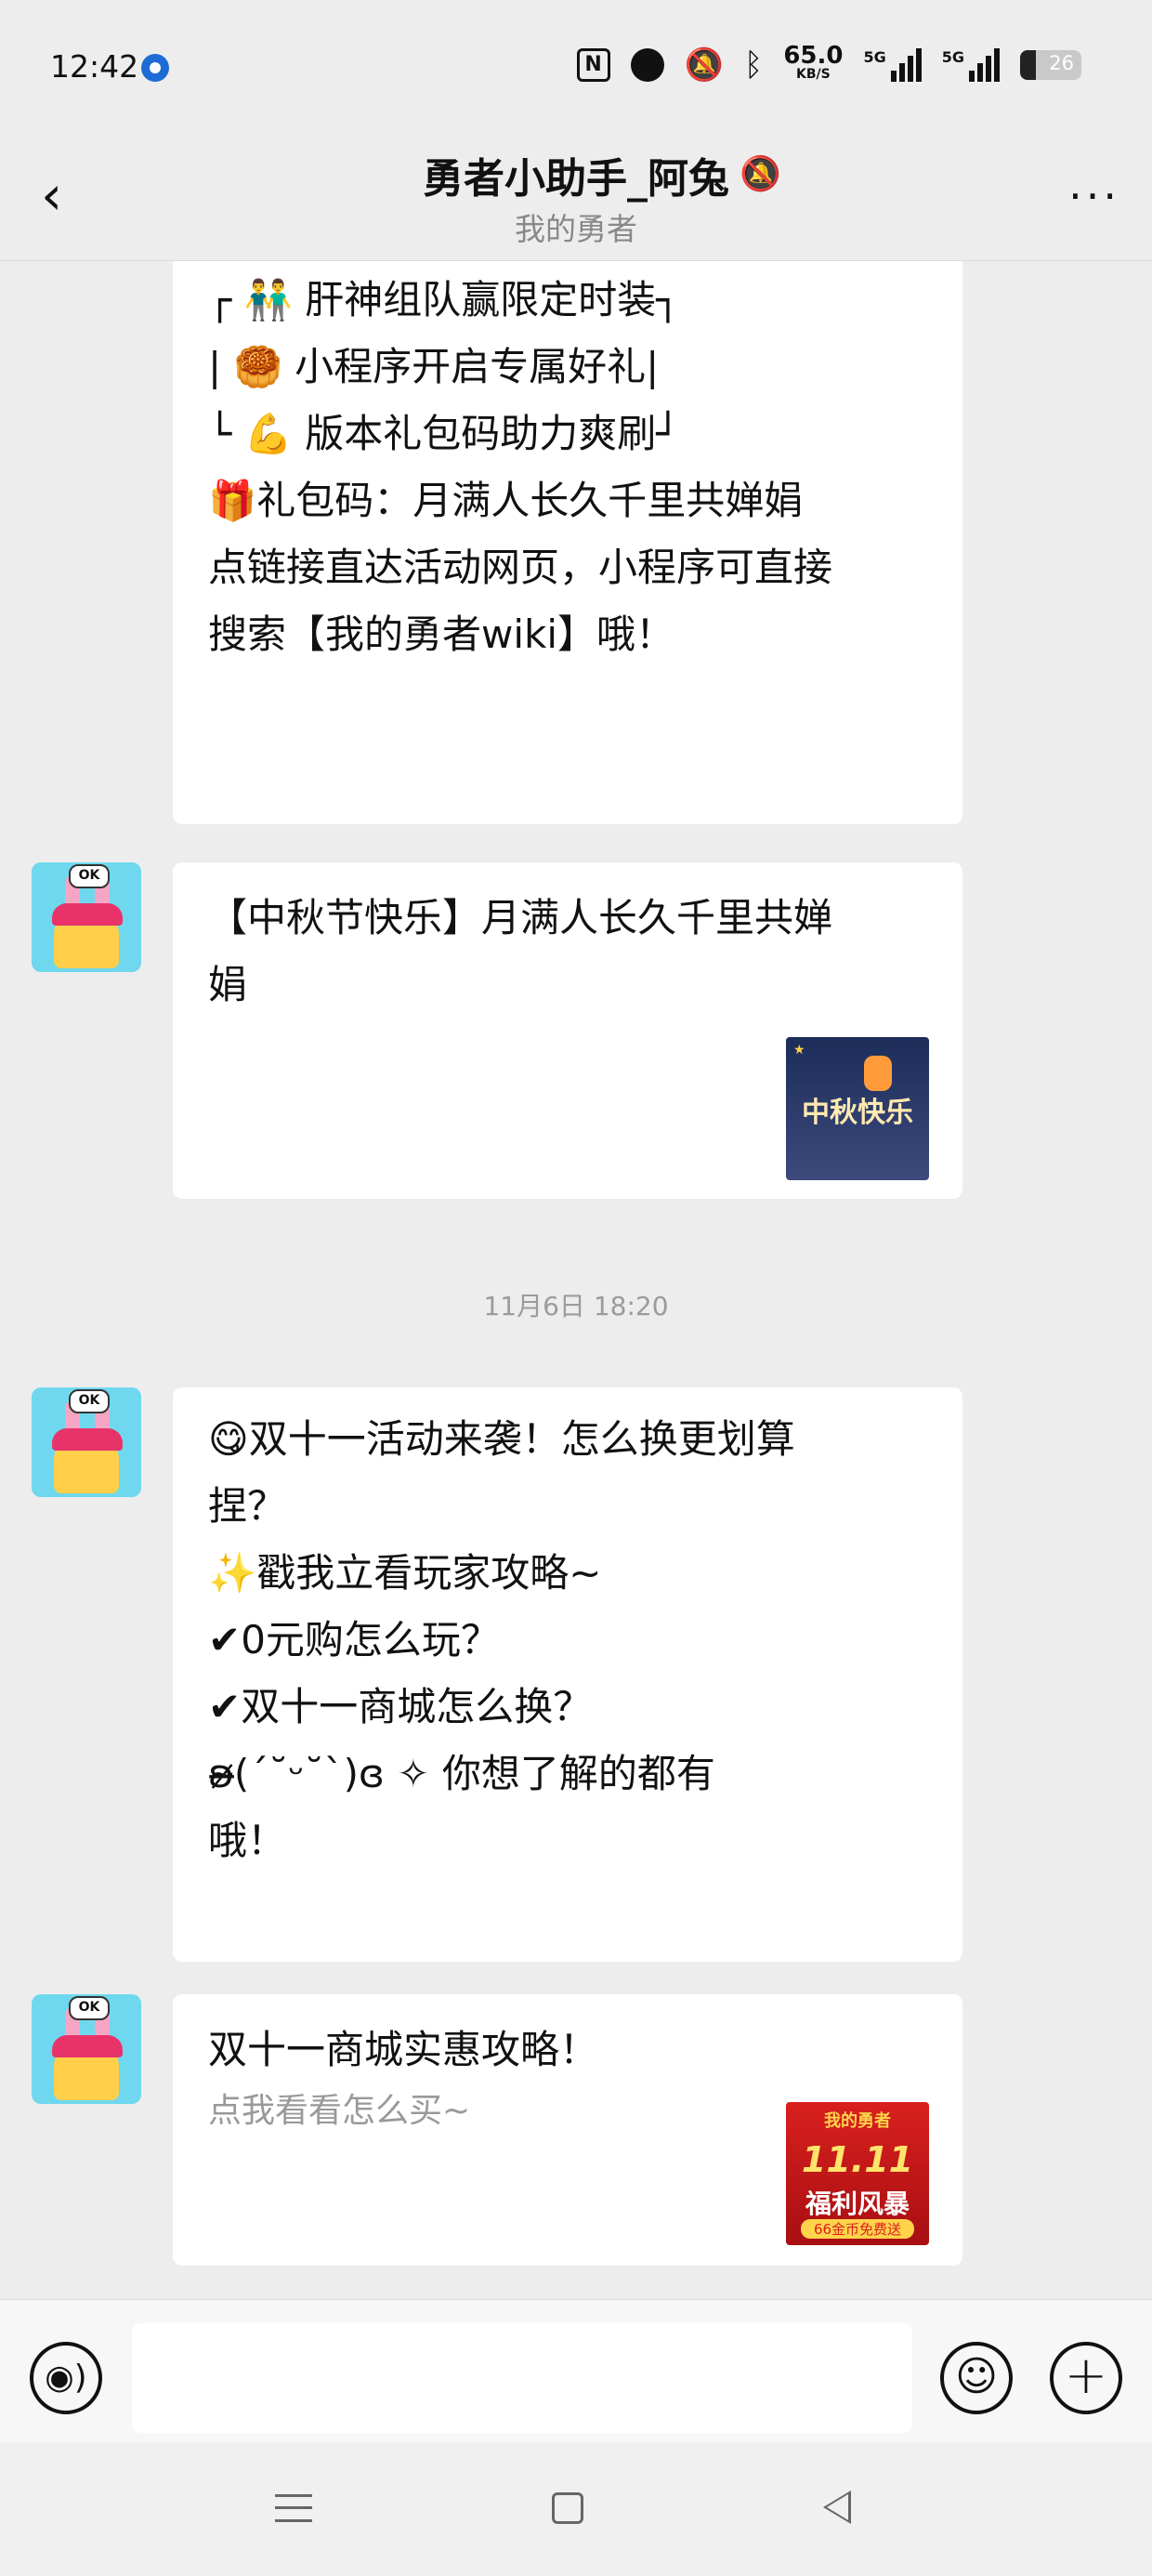  I want to click on thumbnail-headline: 福利风暴, so click(857, 2203).